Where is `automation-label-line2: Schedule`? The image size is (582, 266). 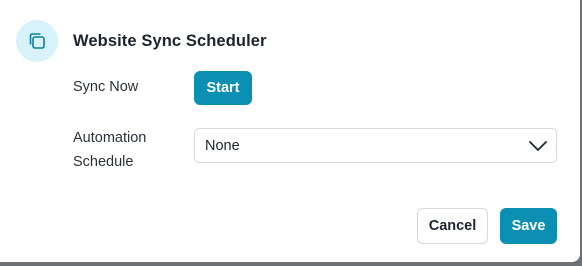
automation-label-line2: Schedule is located at coordinates (103, 162).